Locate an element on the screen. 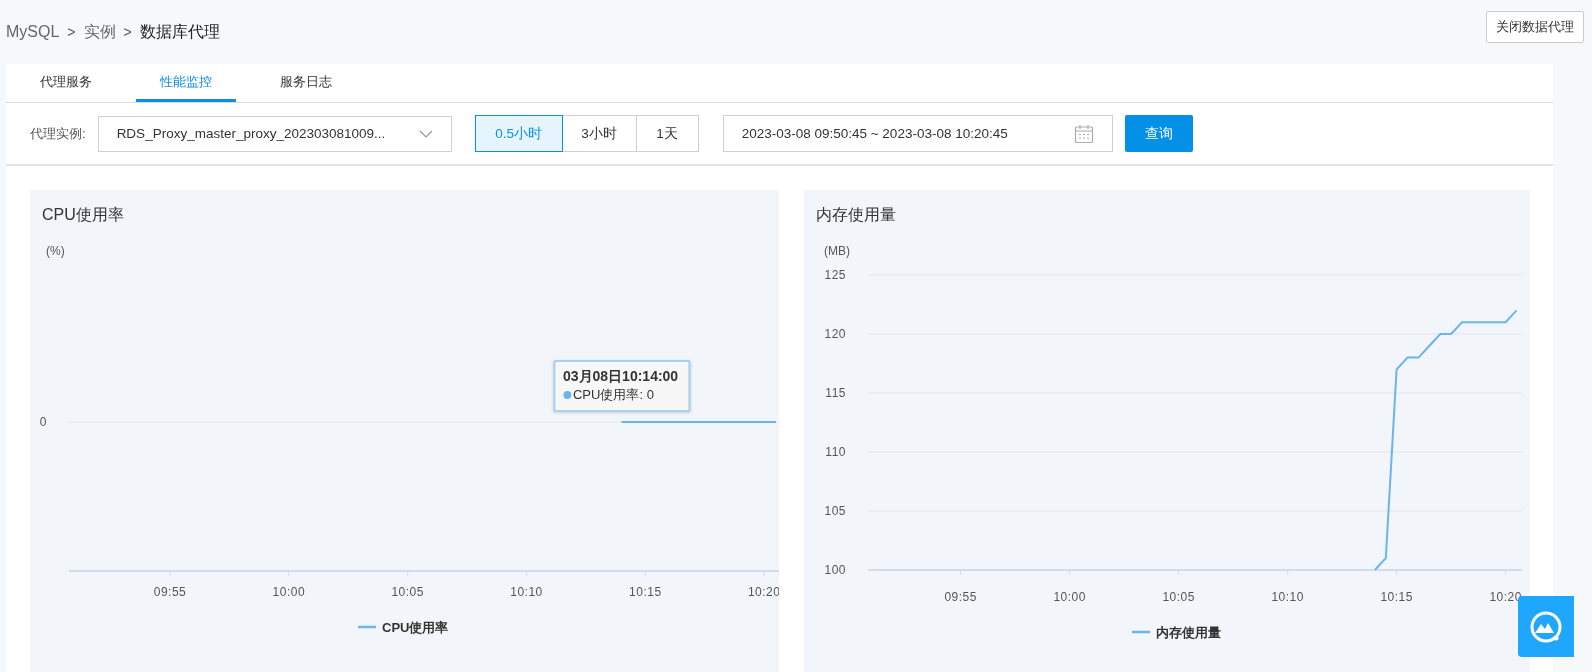 The width and height of the screenshot is (1592, 672). tooltip-dot-icon is located at coordinates (566, 395).